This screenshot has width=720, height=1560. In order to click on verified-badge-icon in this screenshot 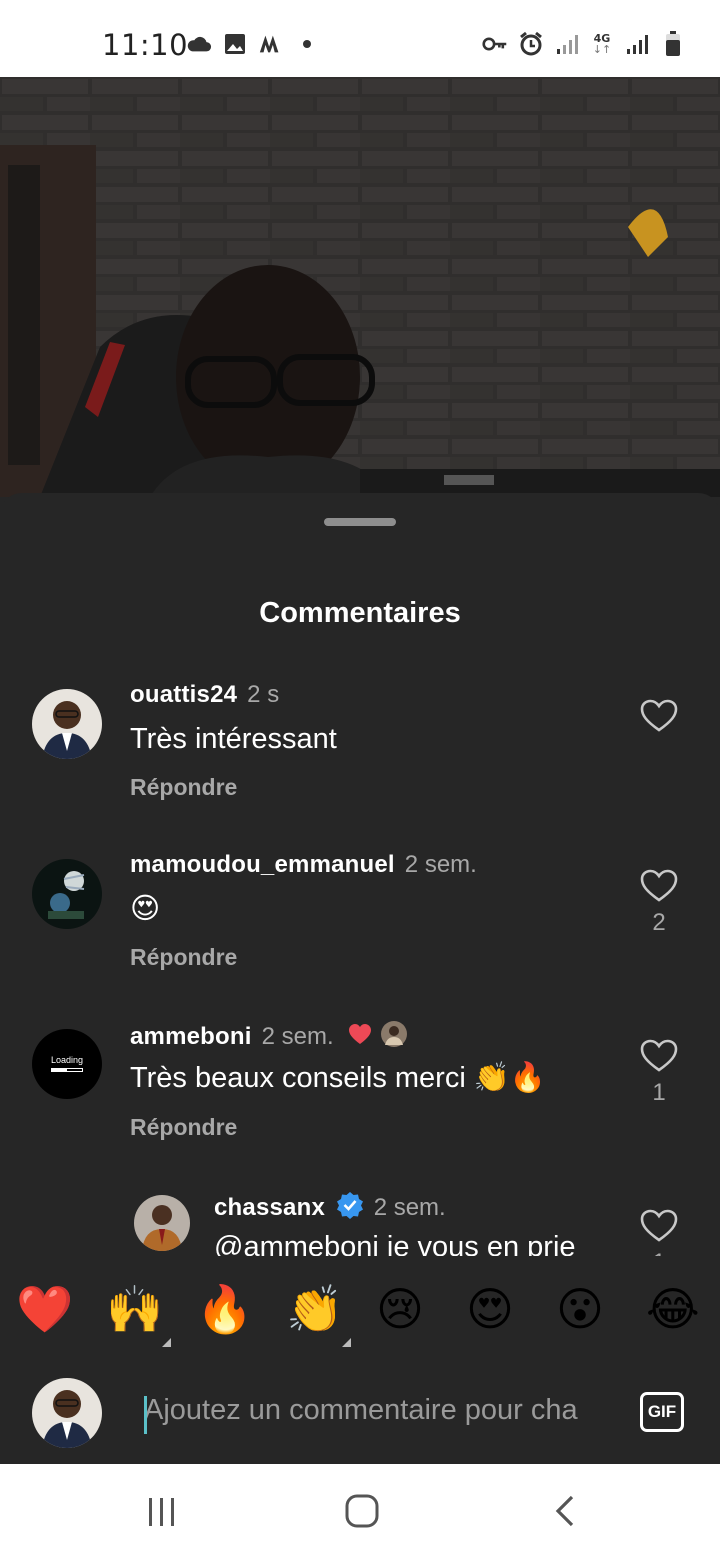, I will do `click(350, 1208)`.